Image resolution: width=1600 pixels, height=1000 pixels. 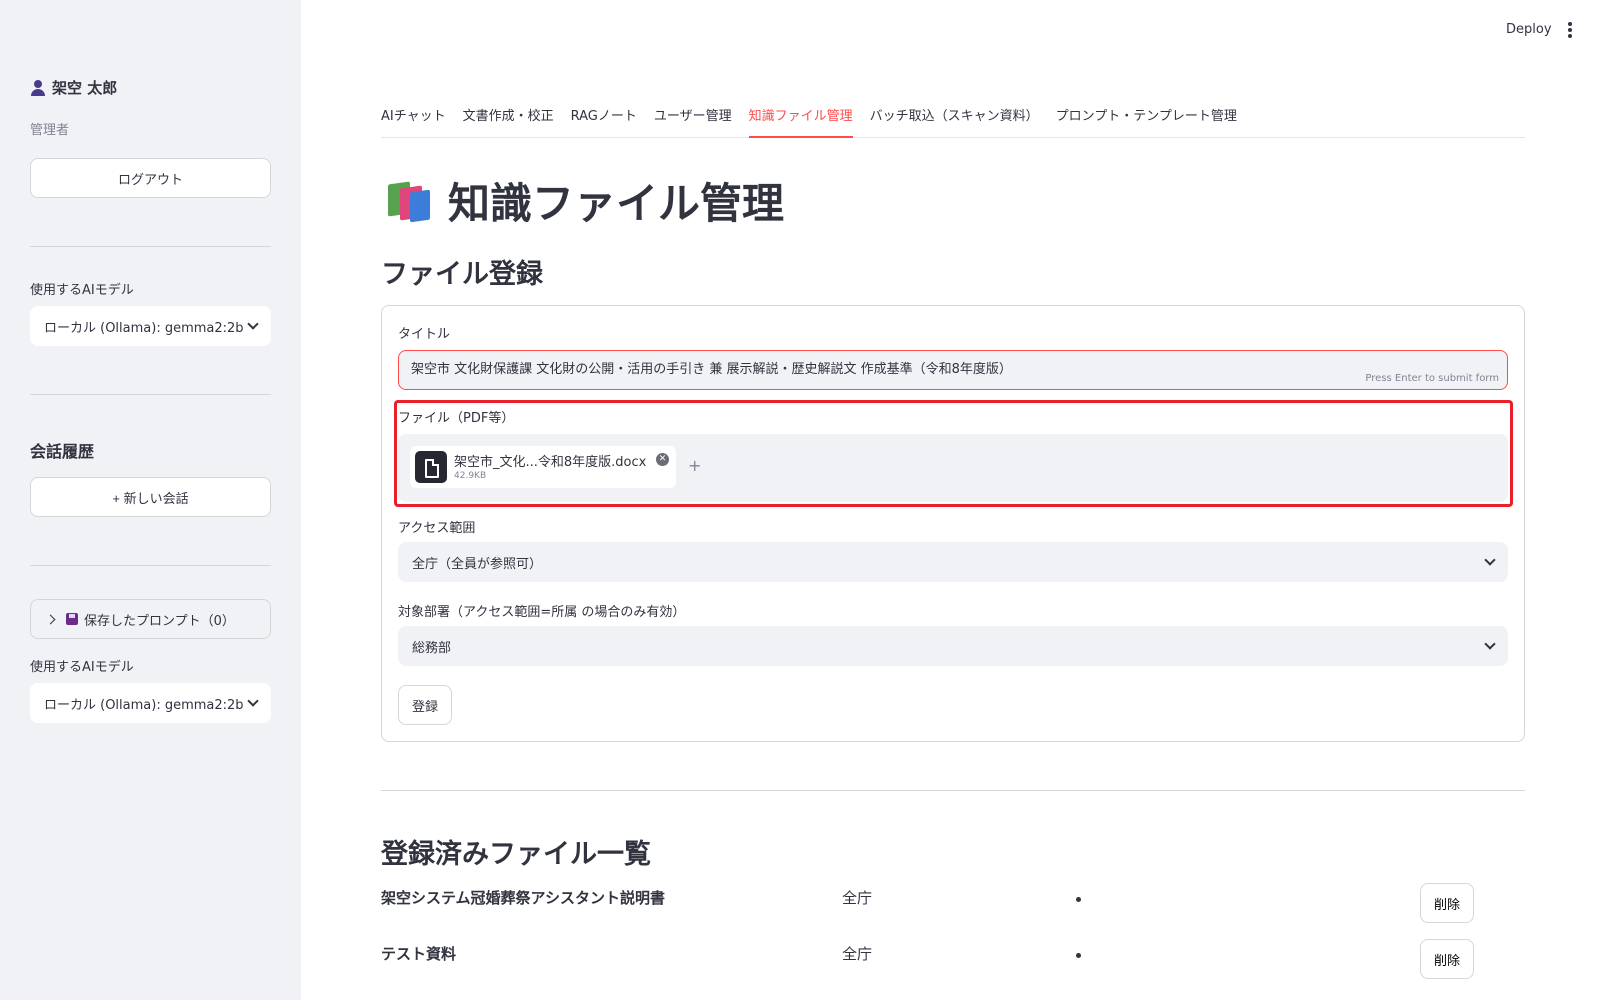 What do you see at coordinates (953, 468) in the screenshot?
I see `file-uploader: 架空市_文化...令和8年度版.docx 42.9KB ✕ +` at bounding box center [953, 468].